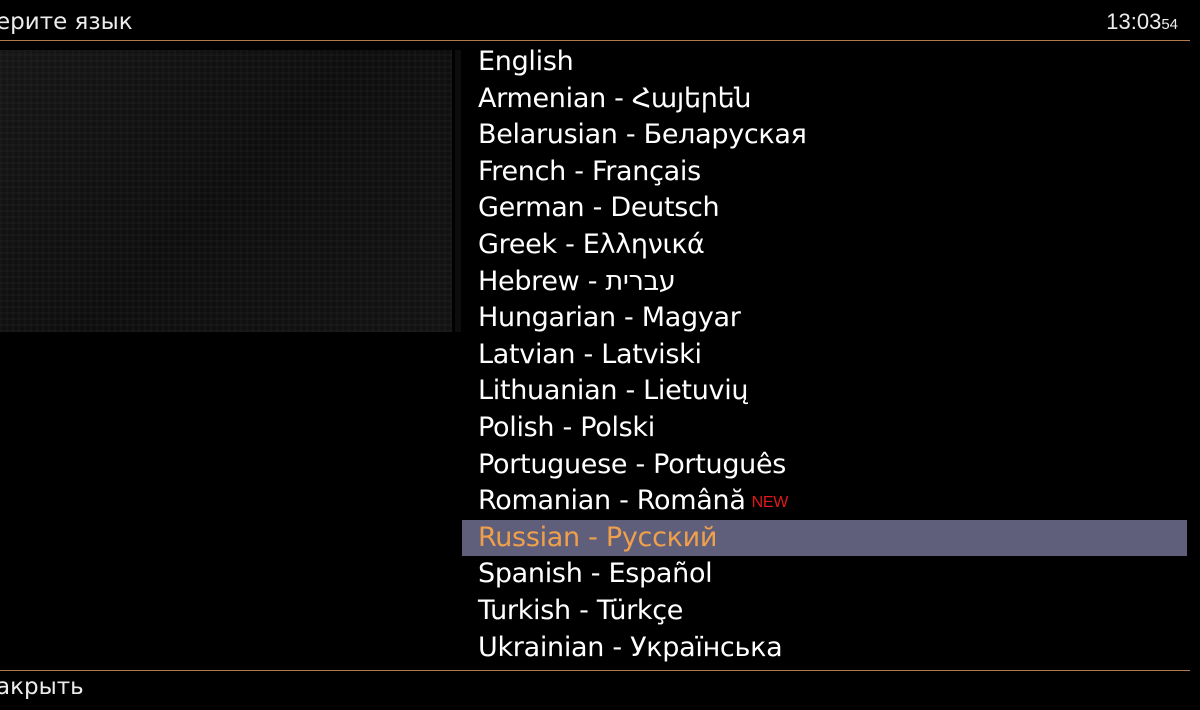 This screenshot has height=710, width=1200. What do you see at coordinates (642, 135) in the screenshot?
I see `language-label: Belarusian - Беларуская` at bounding box center [642, 135].